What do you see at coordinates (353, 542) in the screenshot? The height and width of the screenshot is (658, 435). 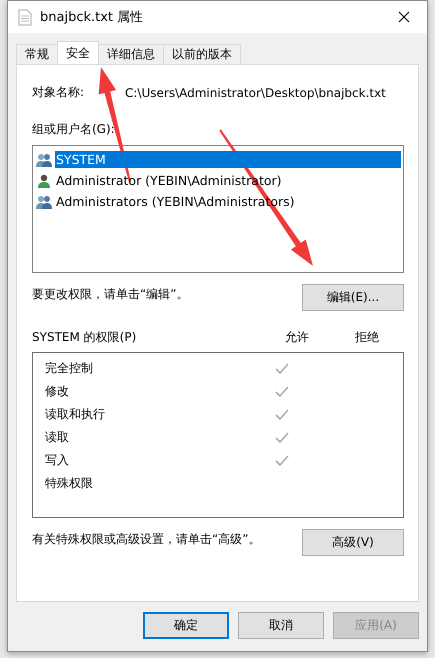 I see `advanced-button: 高级(V)` at bounding box center [353, 542].